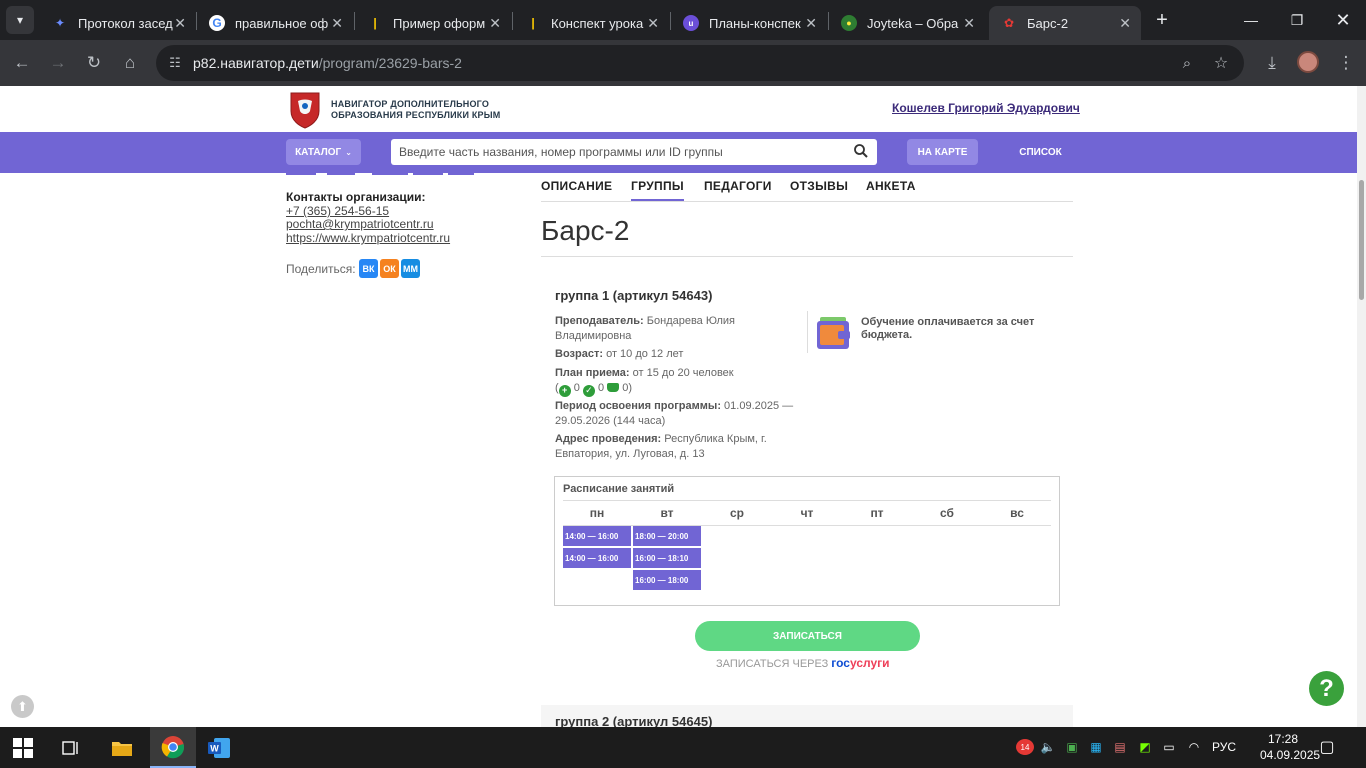 The width and height of the screenshot is (1366, 768). Describe the element at coordinates (130, 63) in the screenshot. I see `home-button: ⌂` at that location.